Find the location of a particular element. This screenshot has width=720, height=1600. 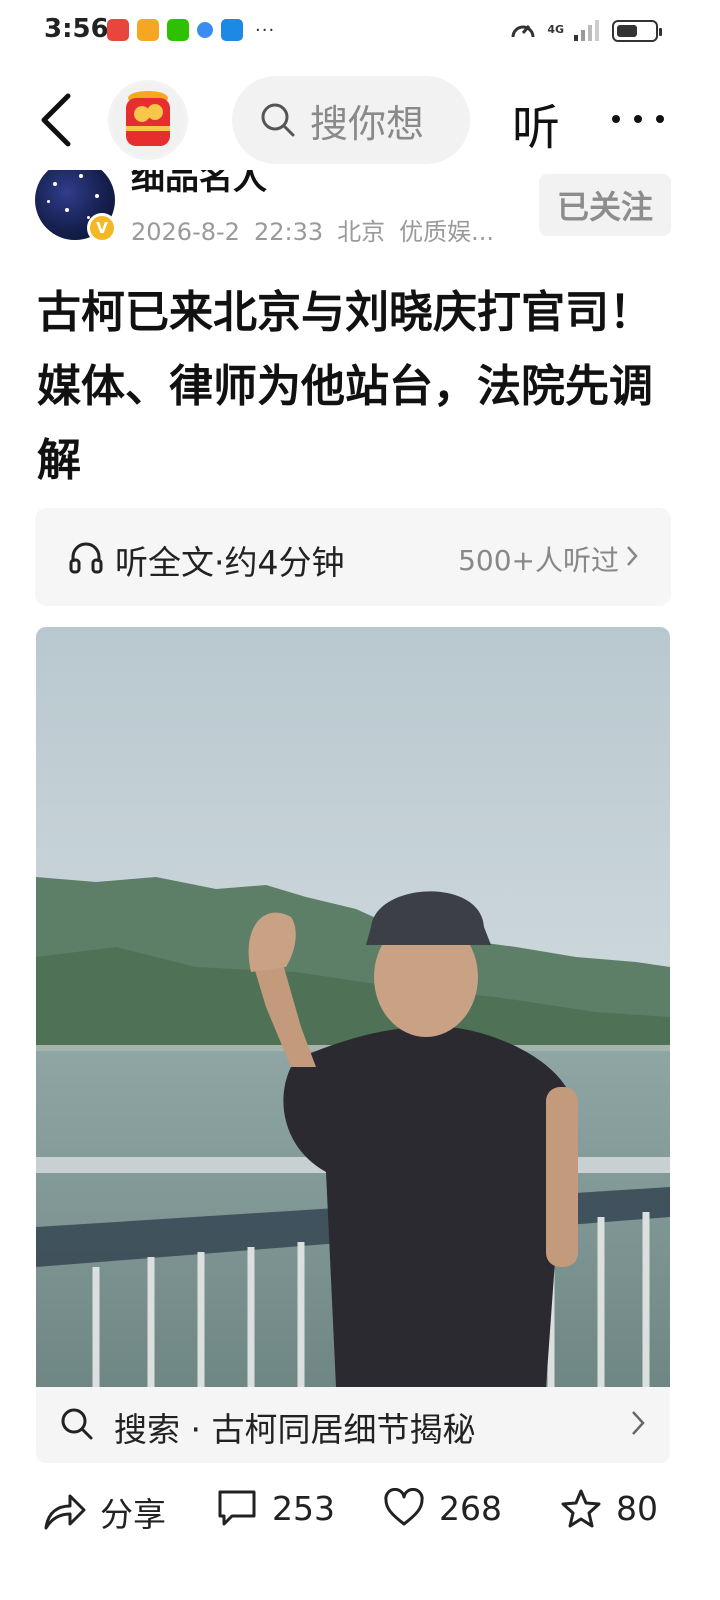

back-arrow-icon is located at coordinates (56, 120).